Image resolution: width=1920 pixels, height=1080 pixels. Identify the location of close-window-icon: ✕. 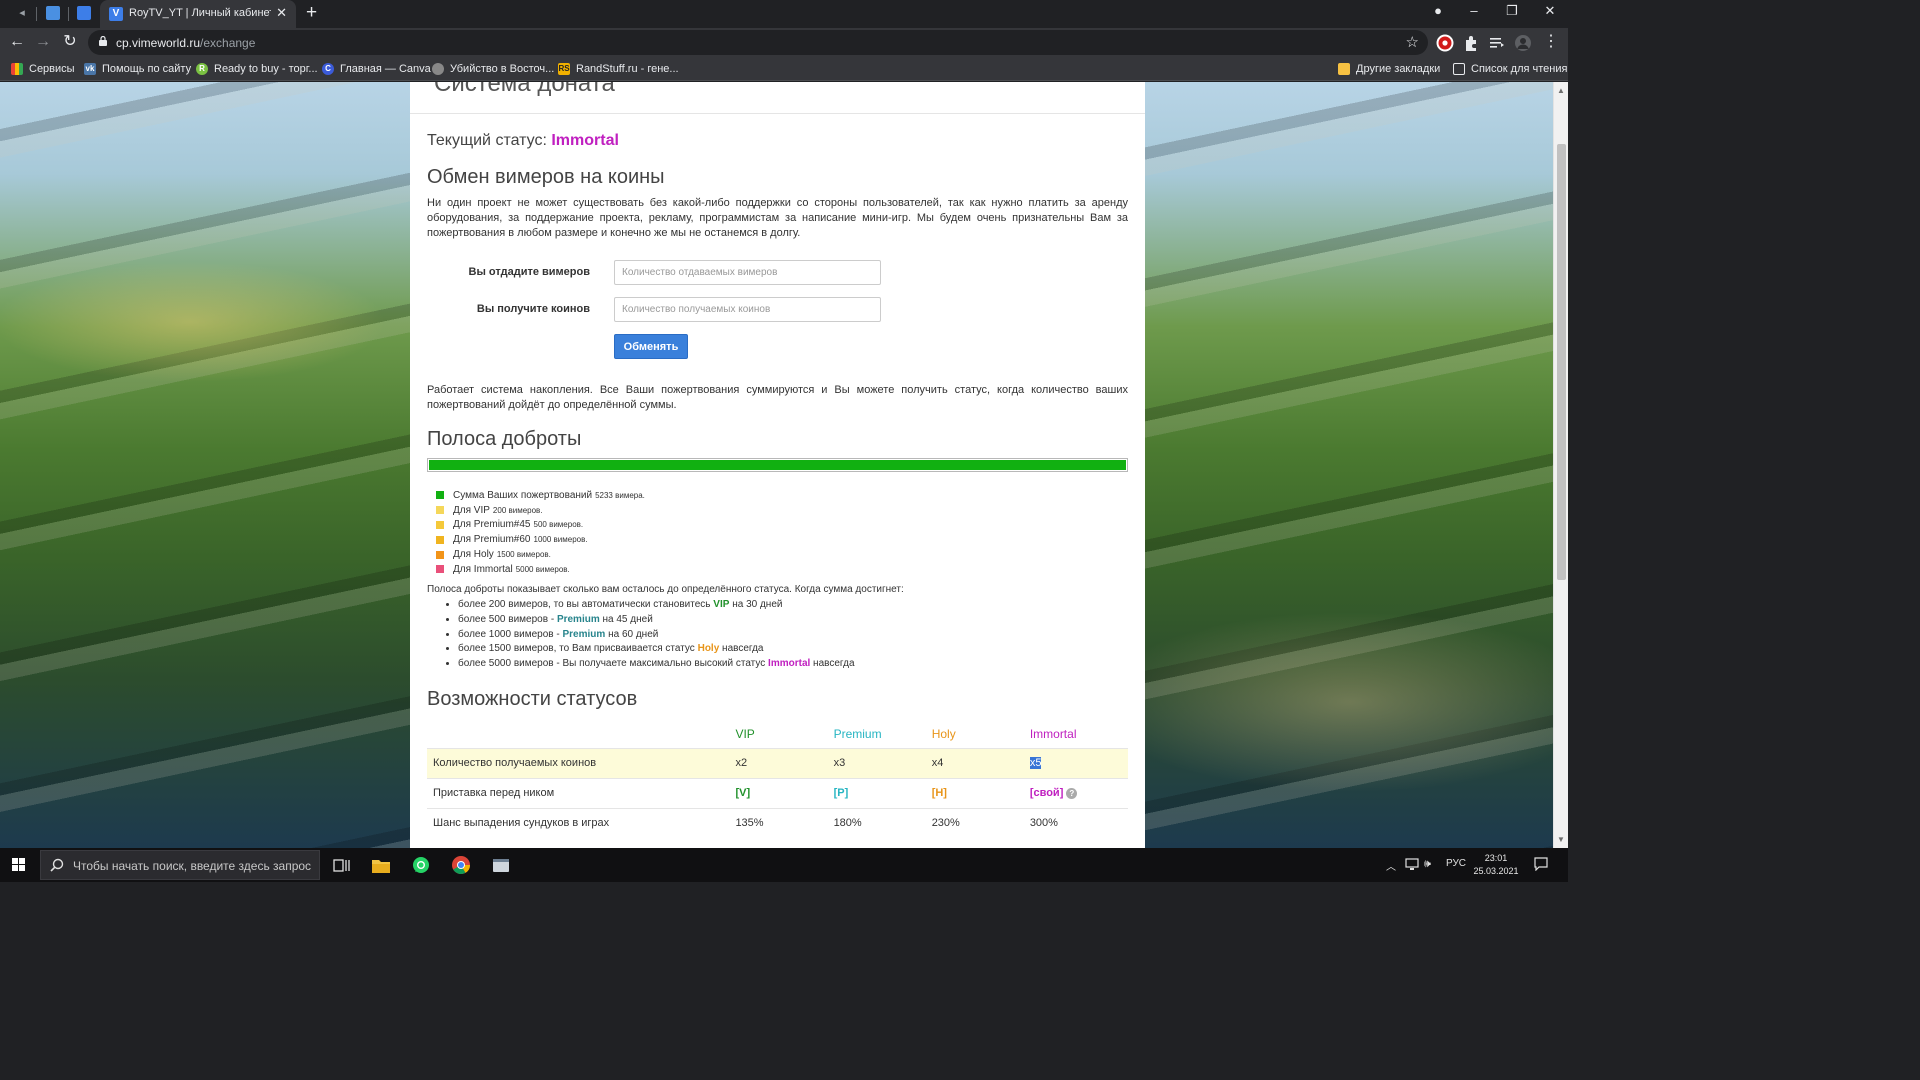
(1550, 11).